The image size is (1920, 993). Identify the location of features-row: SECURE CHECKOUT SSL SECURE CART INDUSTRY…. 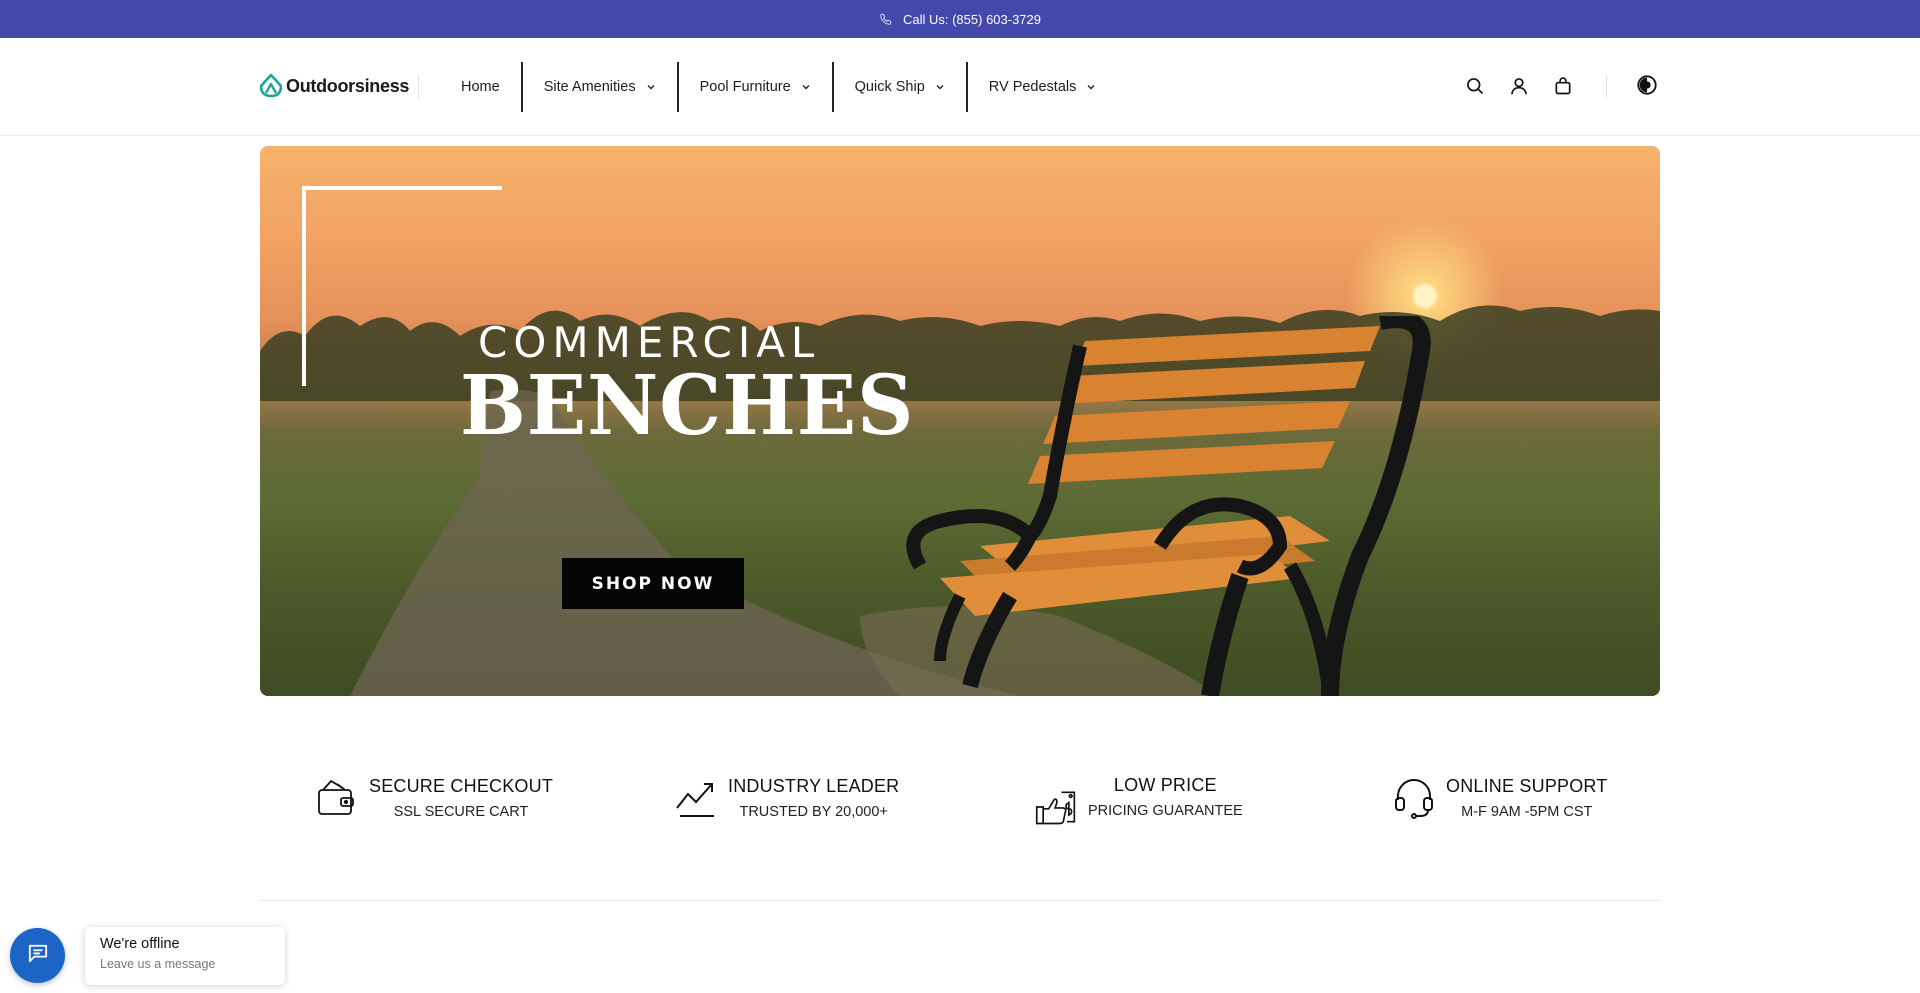
(960, 805).